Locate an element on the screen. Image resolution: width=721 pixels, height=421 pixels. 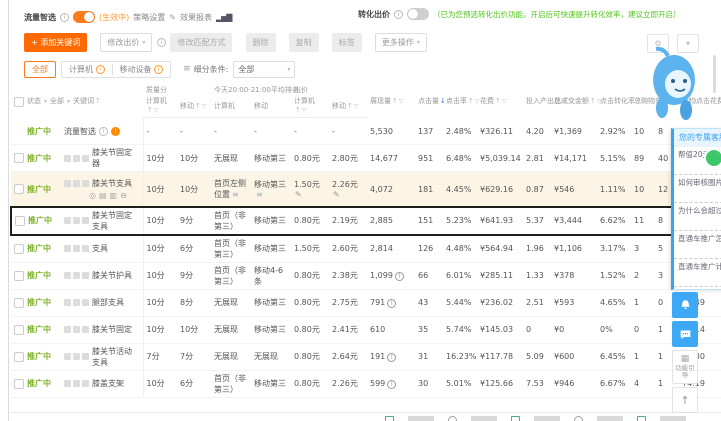
edit-icon: ✎ is located at coordinates (172, 17).